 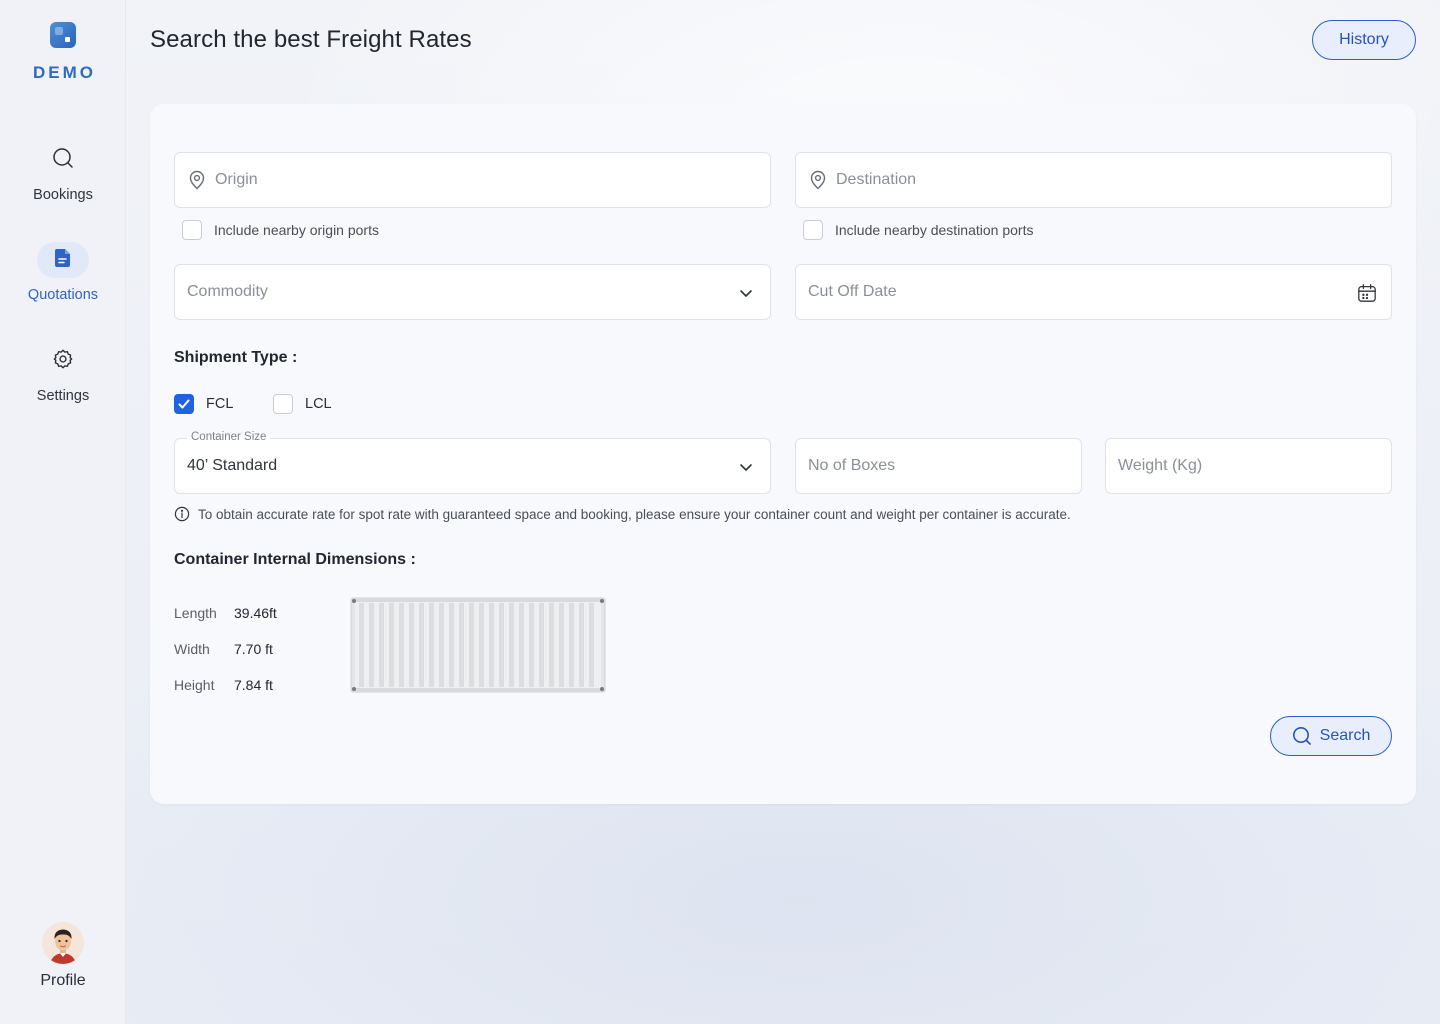 I want to click on document-icon, so click(x=63, y=260).